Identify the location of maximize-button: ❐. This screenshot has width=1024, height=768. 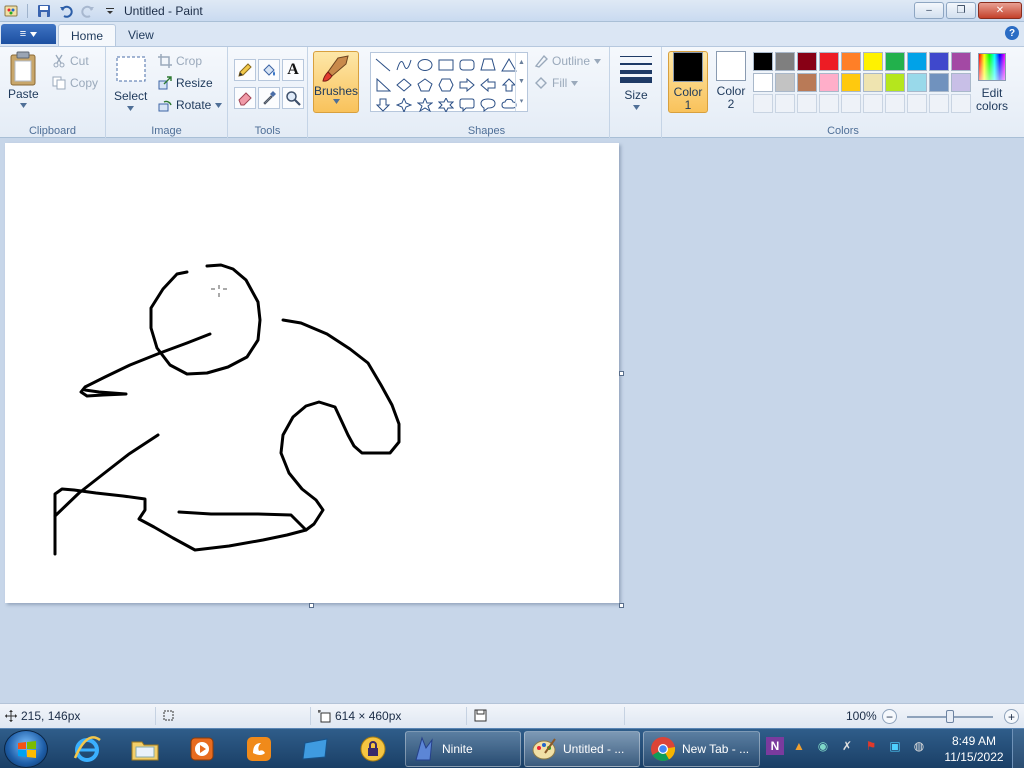
(961, 10).